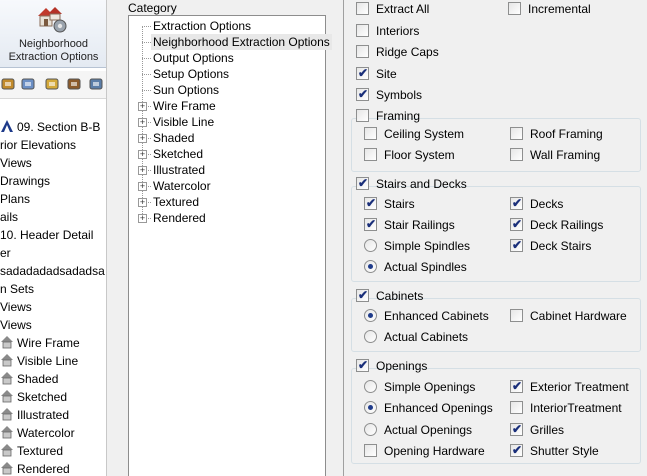 This screenshot has height=476, width=647. What do you see at coordinates (9, 217) in the screenshot?
I see `project-item: ails` at bounding box center [9, 217].